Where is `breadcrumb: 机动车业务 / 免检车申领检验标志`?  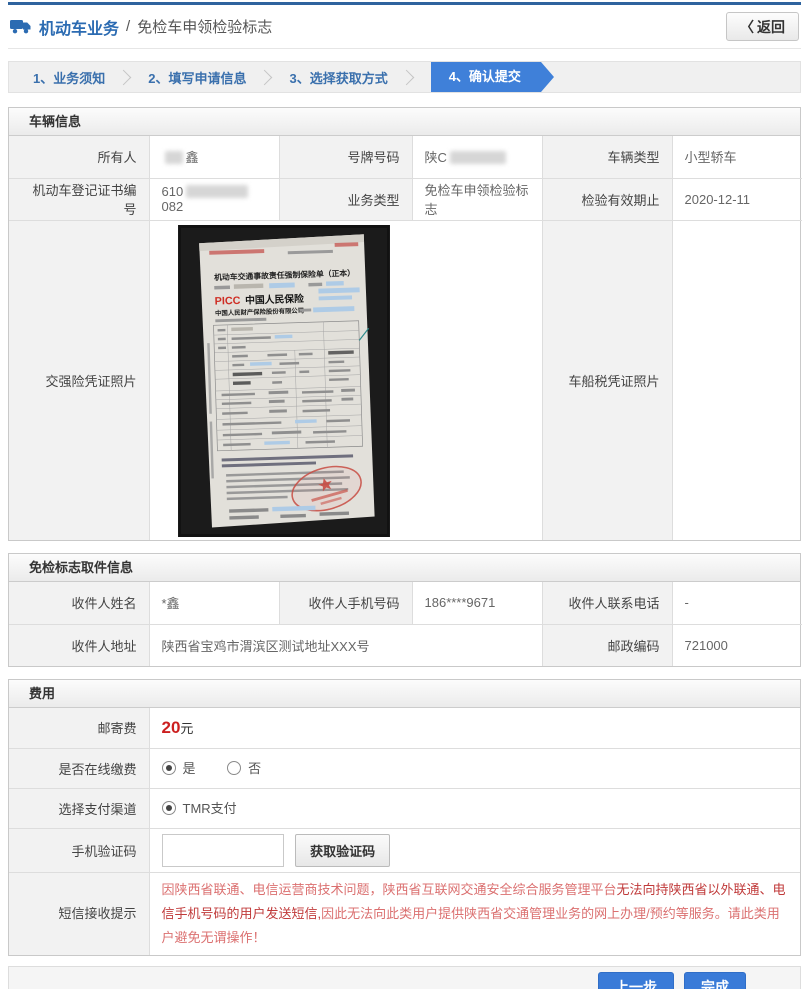
breadcrumb: 机动车业务 / 免检车申领检验标志 is located at coordinates (141, 27).